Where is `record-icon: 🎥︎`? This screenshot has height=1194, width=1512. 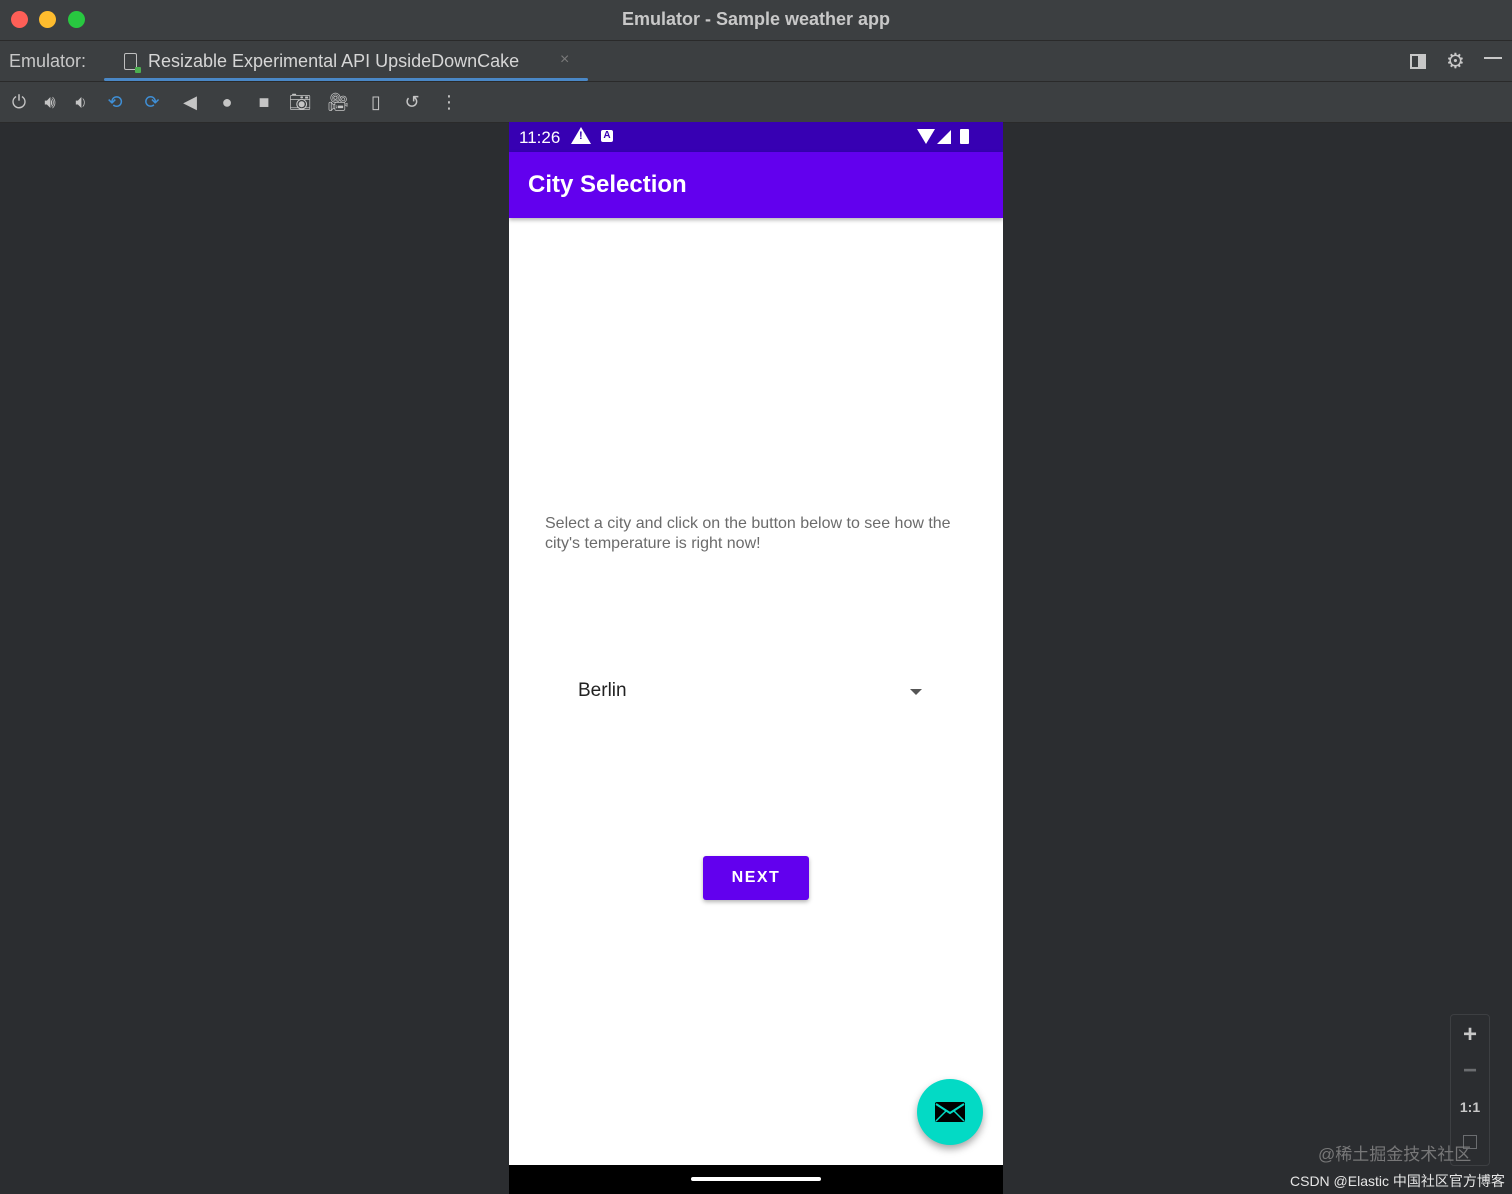
record-icon: 🎥︎ is located at coordinates (338, 102).